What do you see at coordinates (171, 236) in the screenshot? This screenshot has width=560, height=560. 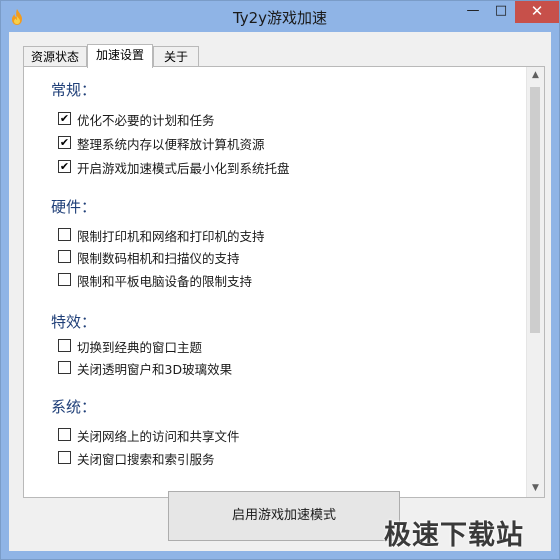 I see `option-label: 限制打印机和网络和打印机的支持` at bounding box center [171, 236].